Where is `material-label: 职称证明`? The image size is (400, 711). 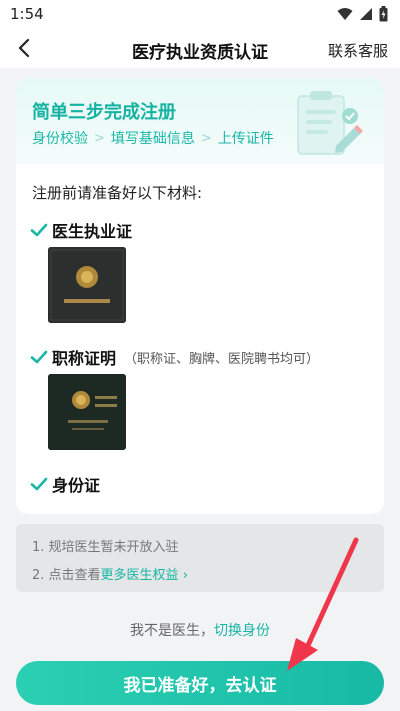 material-label: 职称证明 is located at coordinates (84, 358).